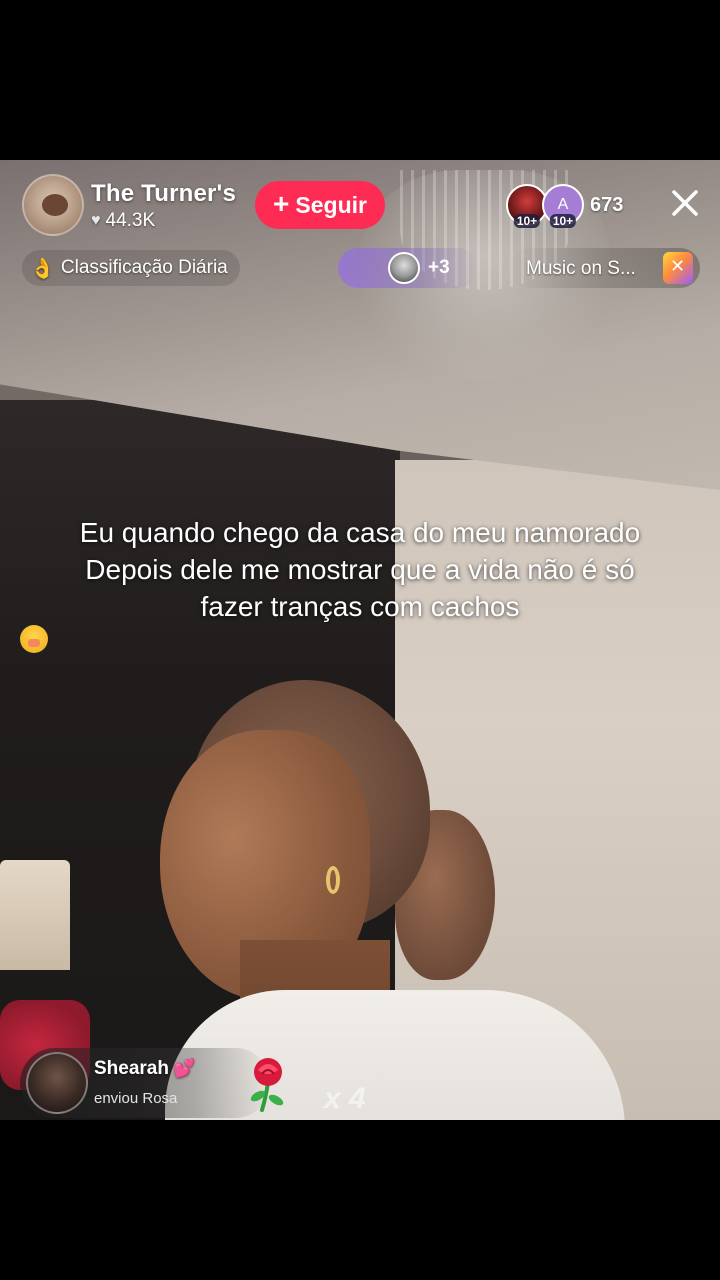 The image size is (720, 1280). I want to click on caption-line-3-wrap: fazer tranças com cachos, so click(360, 620).